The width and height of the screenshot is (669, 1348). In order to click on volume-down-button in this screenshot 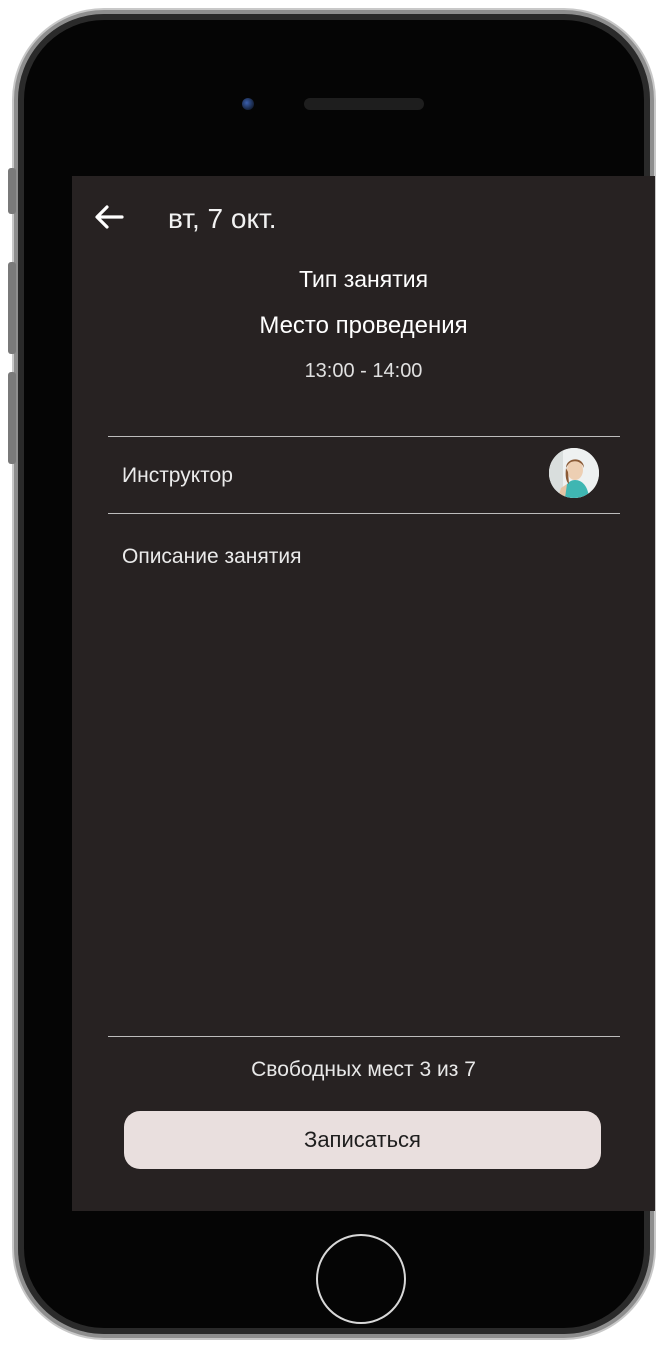, I will do `click(12, 418)`.